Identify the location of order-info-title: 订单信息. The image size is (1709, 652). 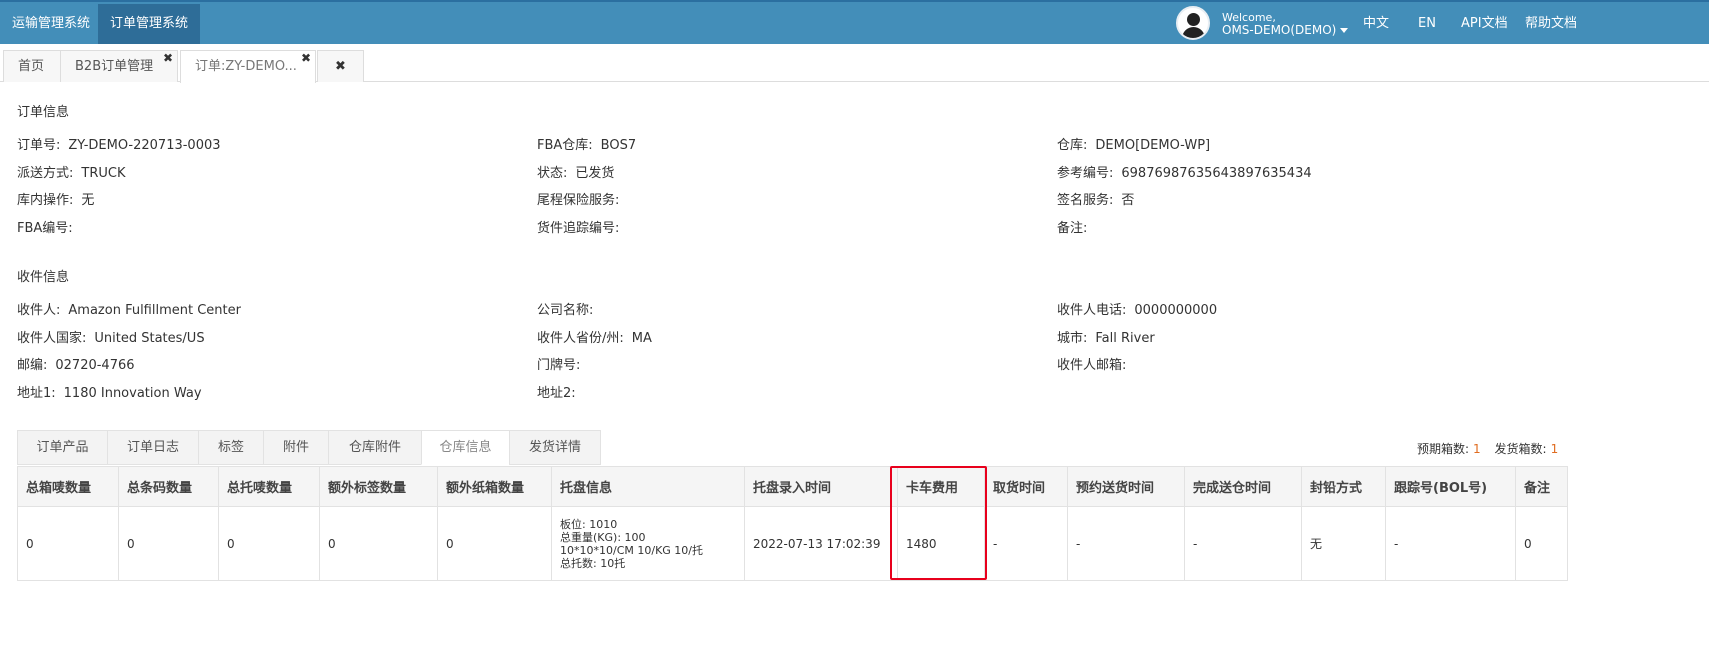
(43, 112).